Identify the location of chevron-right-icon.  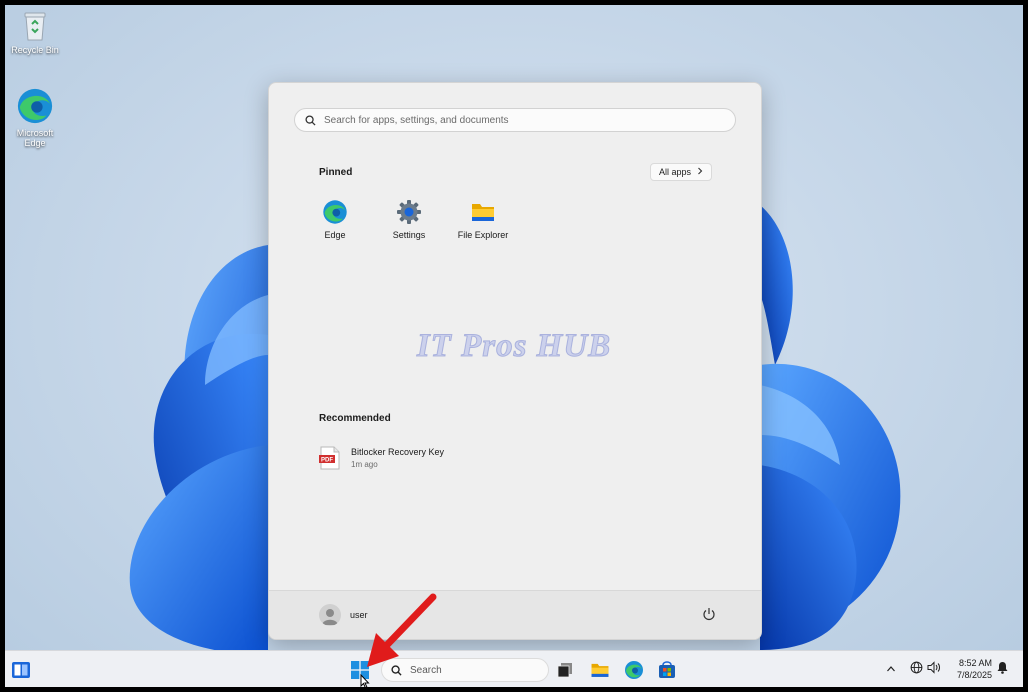
(700, 172).